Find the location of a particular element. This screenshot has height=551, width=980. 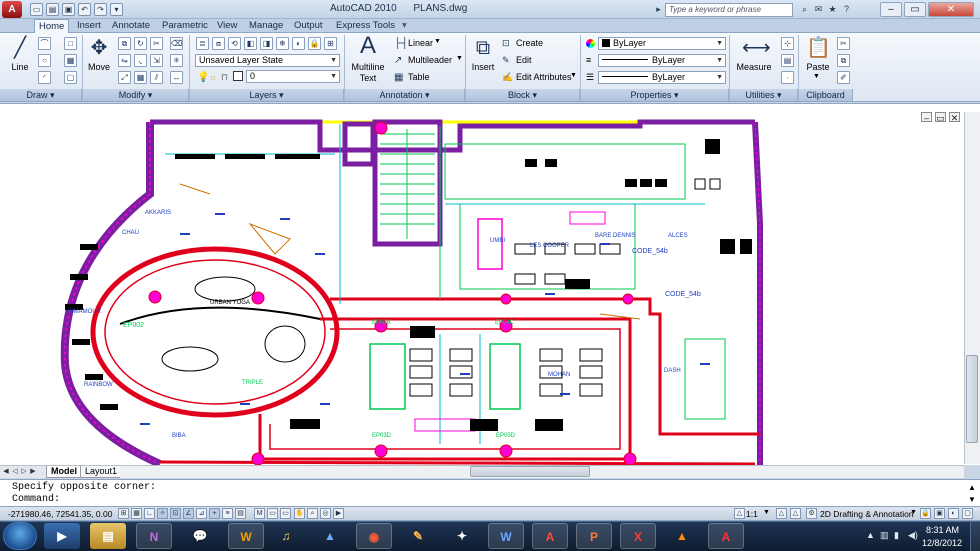

last-layout-arrow-icon: ▶ is located at coordinates (33, 471).